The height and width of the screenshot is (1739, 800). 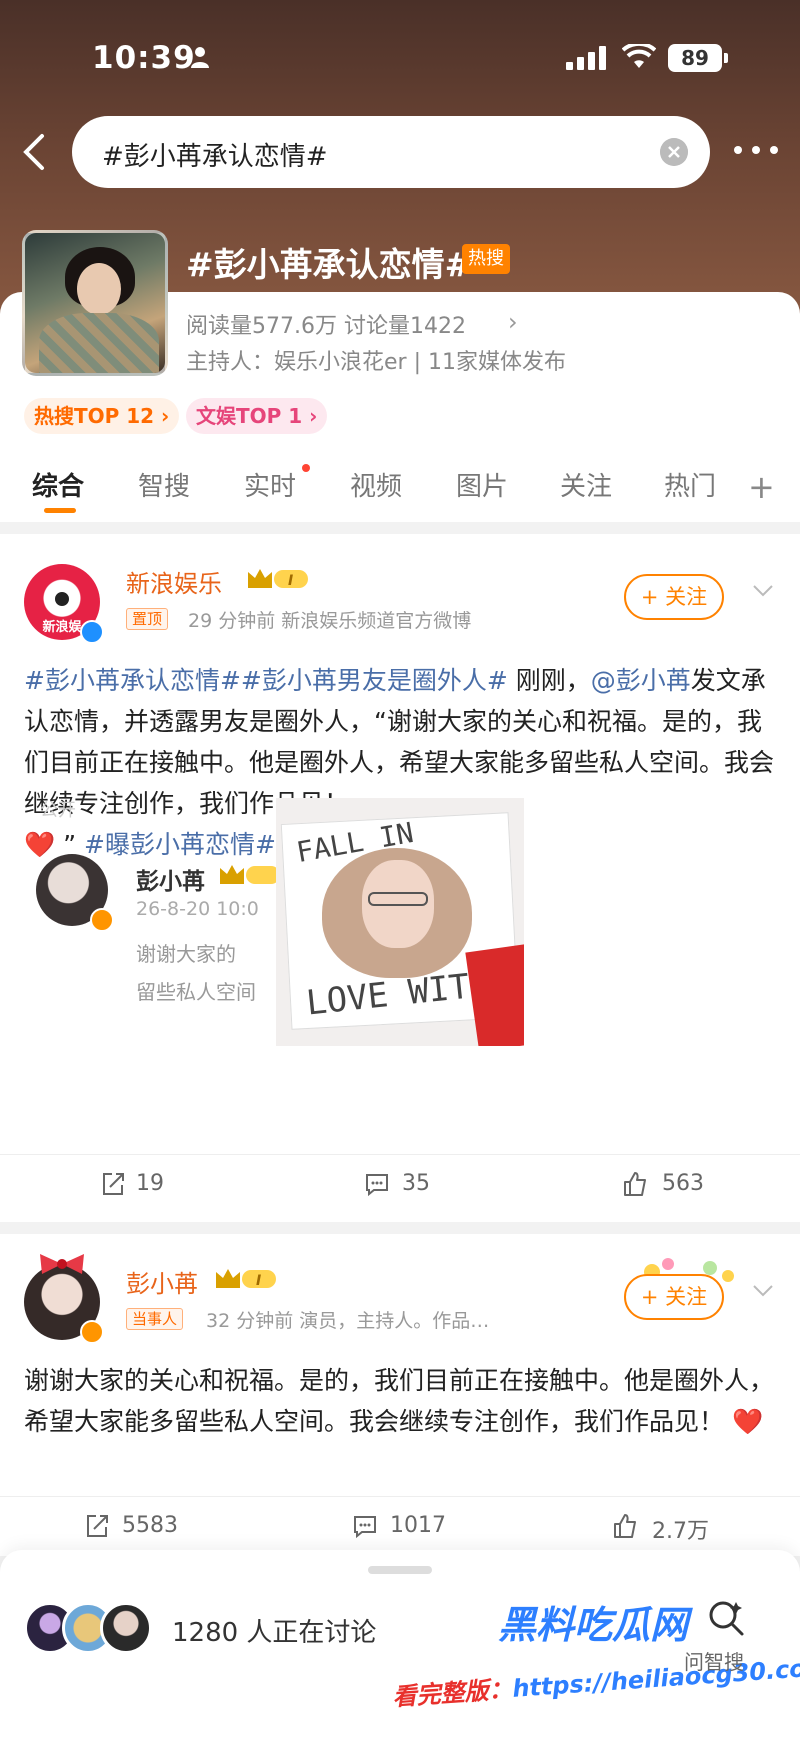 What do you see at coordinates (376, 362) in the screenshot?
I see `topic-host: 主持人：娱乐小浪花er | 11家媒体发布` at bounding box center [376, 362].